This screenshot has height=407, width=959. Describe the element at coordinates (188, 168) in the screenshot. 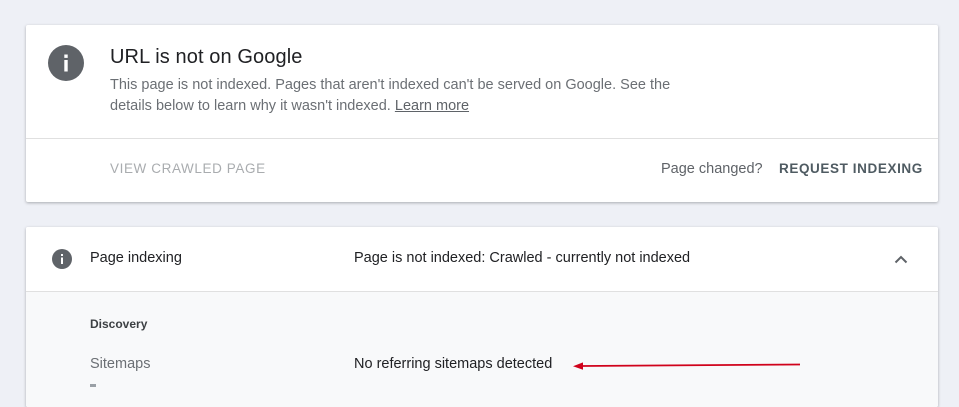

I see `view-crawled-page-button: VIEW CRAWLED PAGE` at that location.